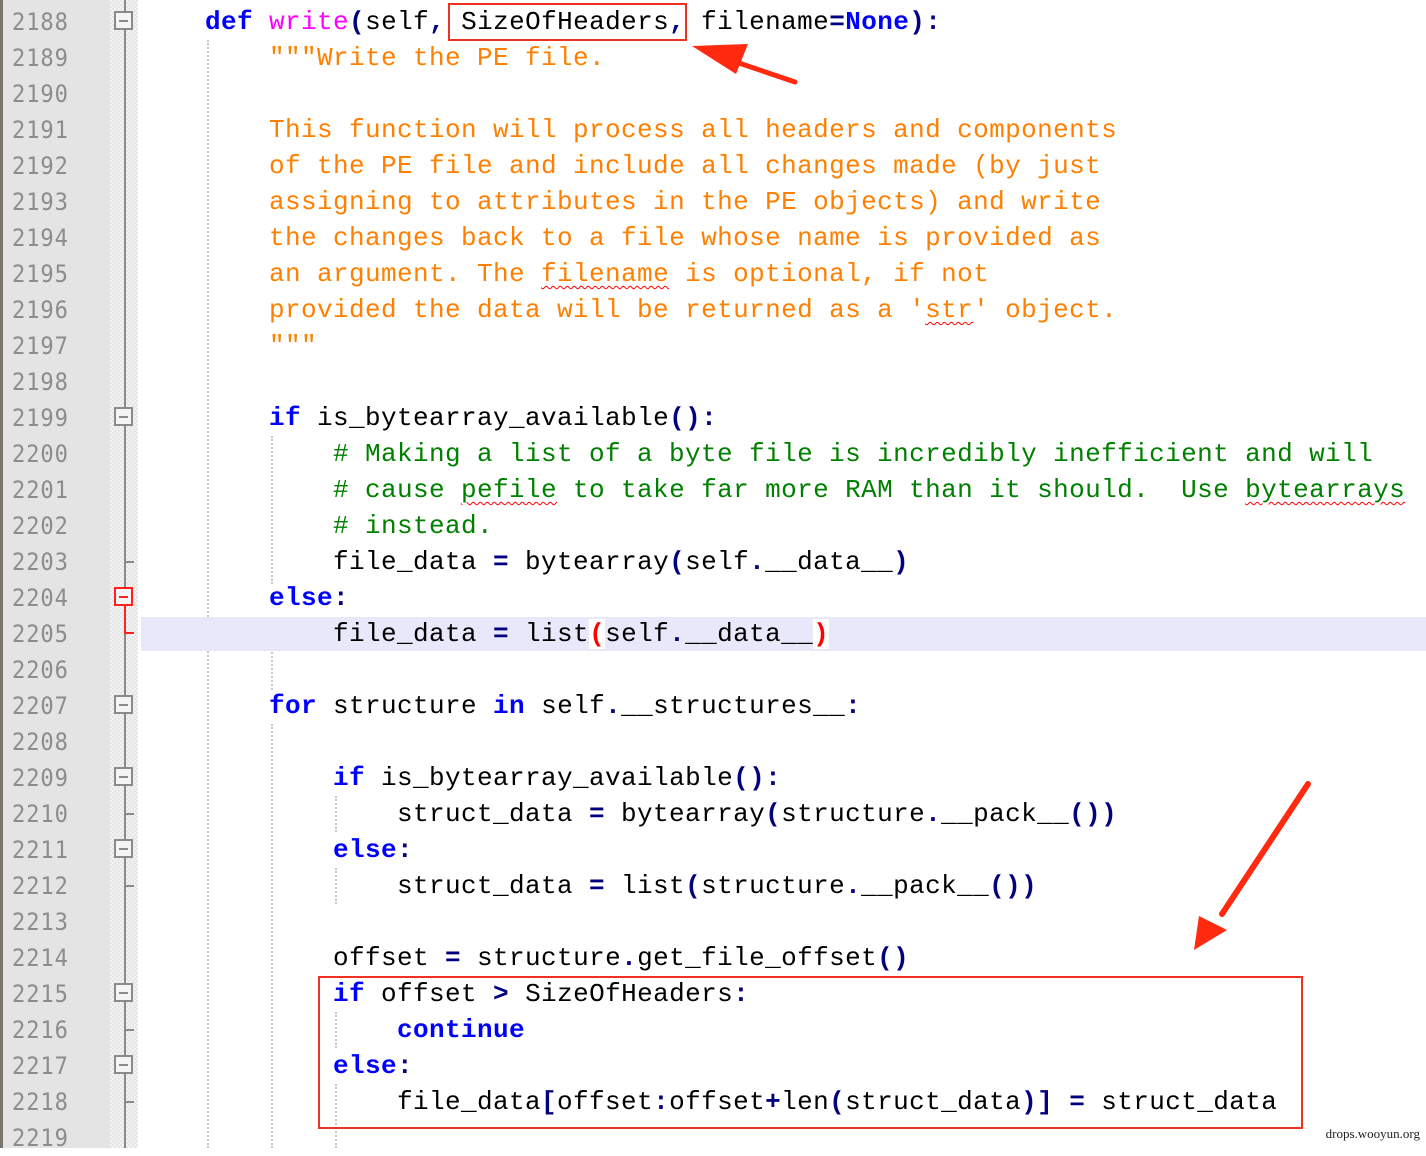 The image size is (1426, 1156). What do you see at coordinates (1372, 1133) in the screenshot?
I see `watermark: drops.wooyun.org` at bounding box center [1372, 1133].